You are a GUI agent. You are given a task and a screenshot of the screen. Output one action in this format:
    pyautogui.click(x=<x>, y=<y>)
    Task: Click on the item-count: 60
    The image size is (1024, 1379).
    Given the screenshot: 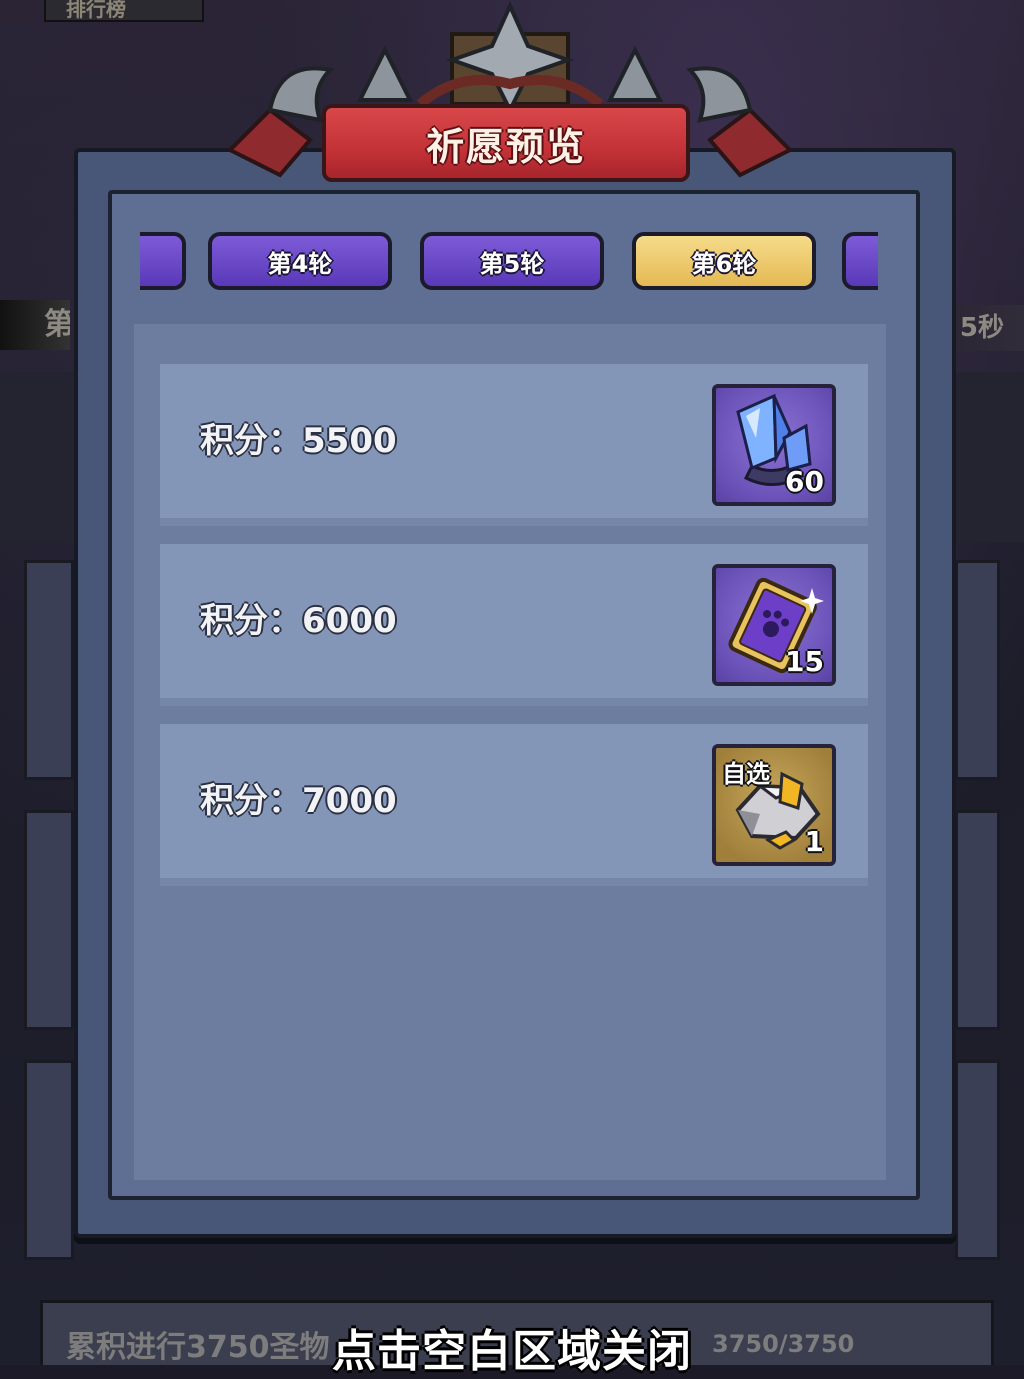 What is the action you would take?
    pyautogui.click(x=804, y=481)
    